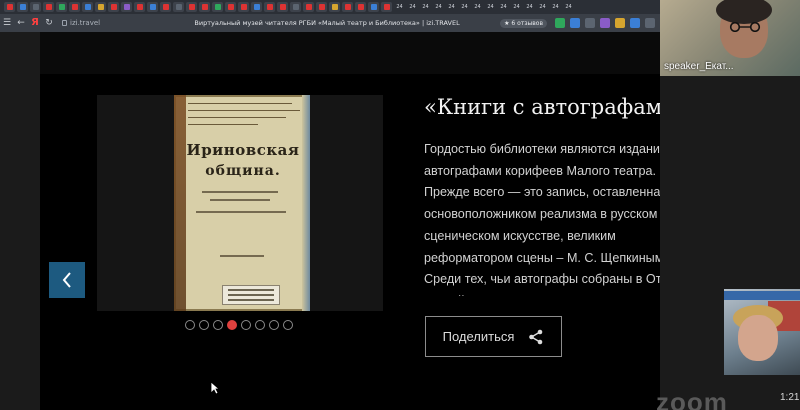 Image resolution: width=800 pixels, height=410 pixels. Describe the element at coordinates (232, 325) in the screenshot. I see `carousel-dot-active` at that location.